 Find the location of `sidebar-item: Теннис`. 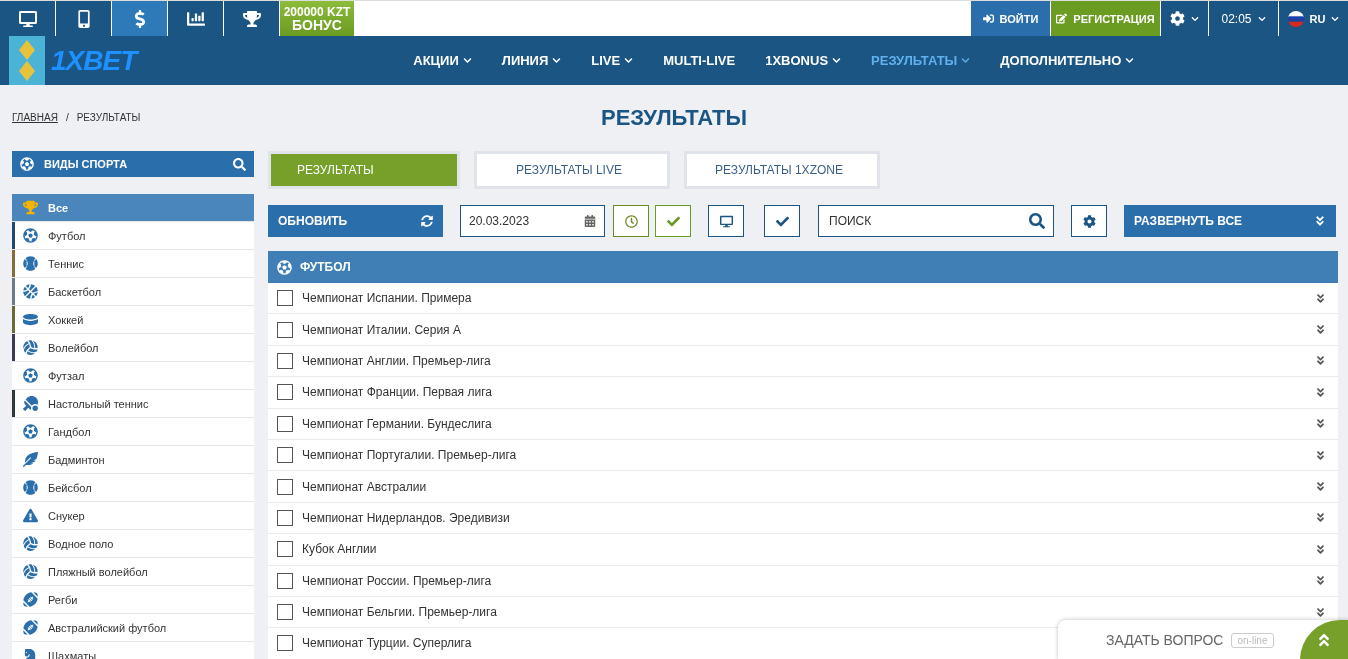

sidebar-item: Теннис is located at coordinates (133, 264).